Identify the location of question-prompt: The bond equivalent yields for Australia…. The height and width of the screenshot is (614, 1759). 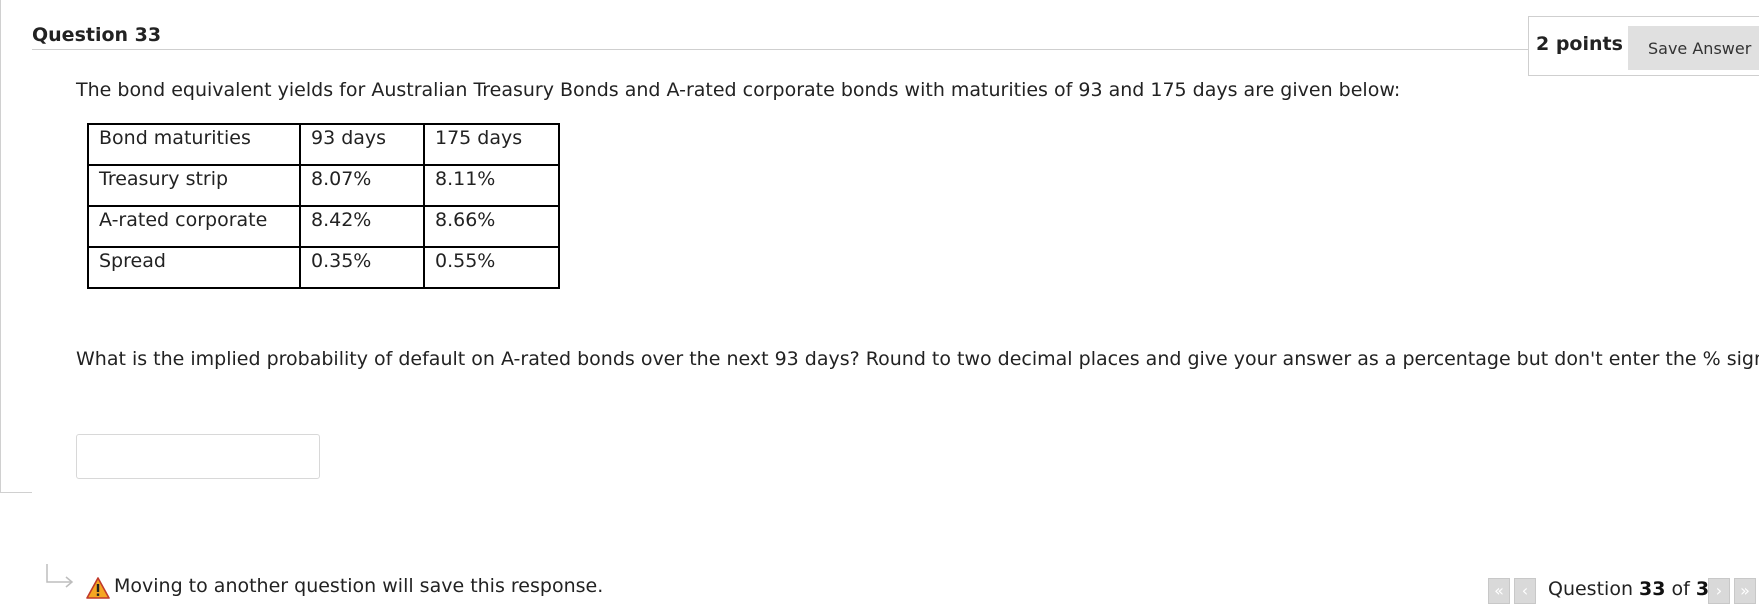
(738, 90).